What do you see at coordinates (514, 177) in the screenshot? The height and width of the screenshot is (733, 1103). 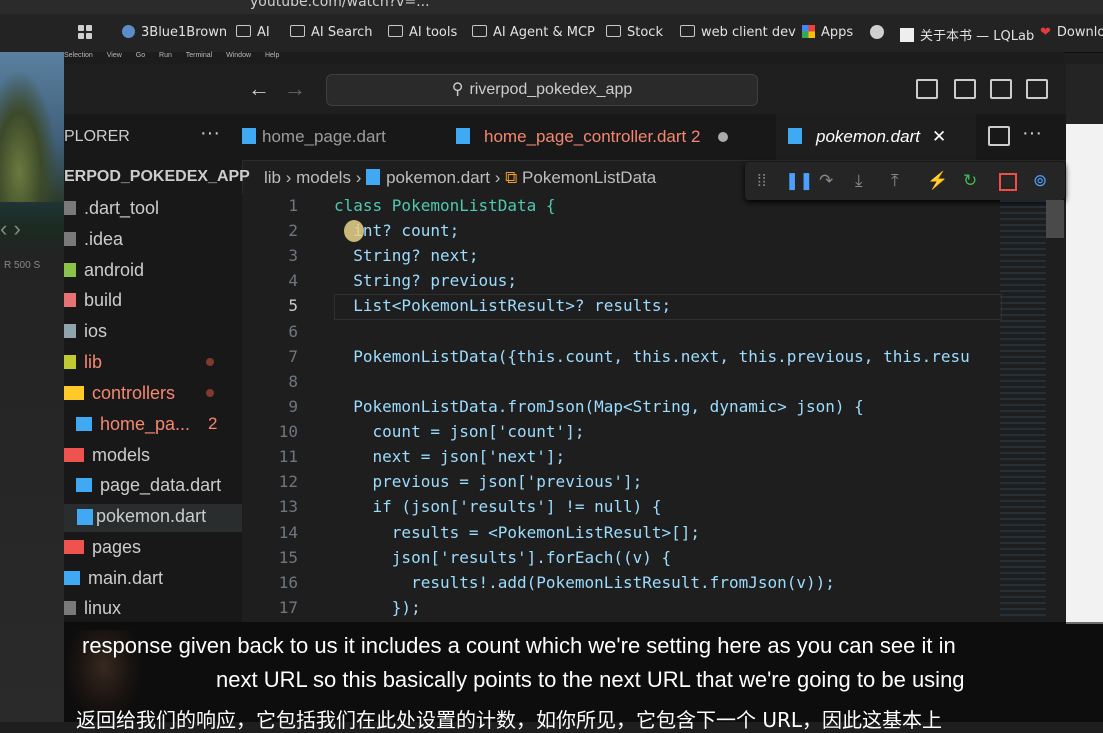 I see `class-icon: ⧉` at bounding box center [514, 177].